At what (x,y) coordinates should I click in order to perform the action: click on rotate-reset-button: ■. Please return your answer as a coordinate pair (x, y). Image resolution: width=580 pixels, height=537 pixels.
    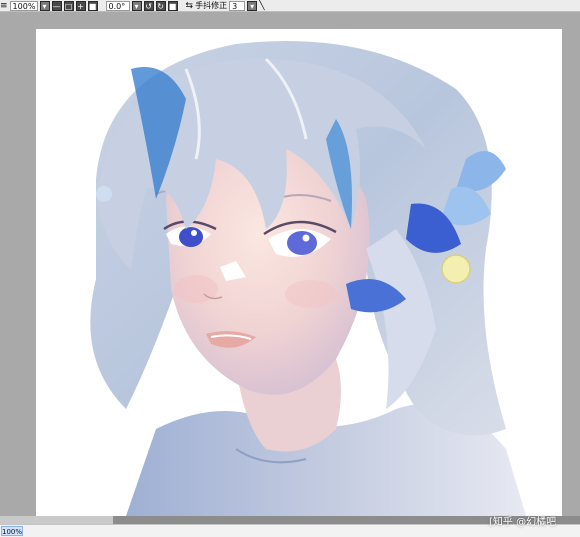
    Looking at the image, I should click on (172, 5).